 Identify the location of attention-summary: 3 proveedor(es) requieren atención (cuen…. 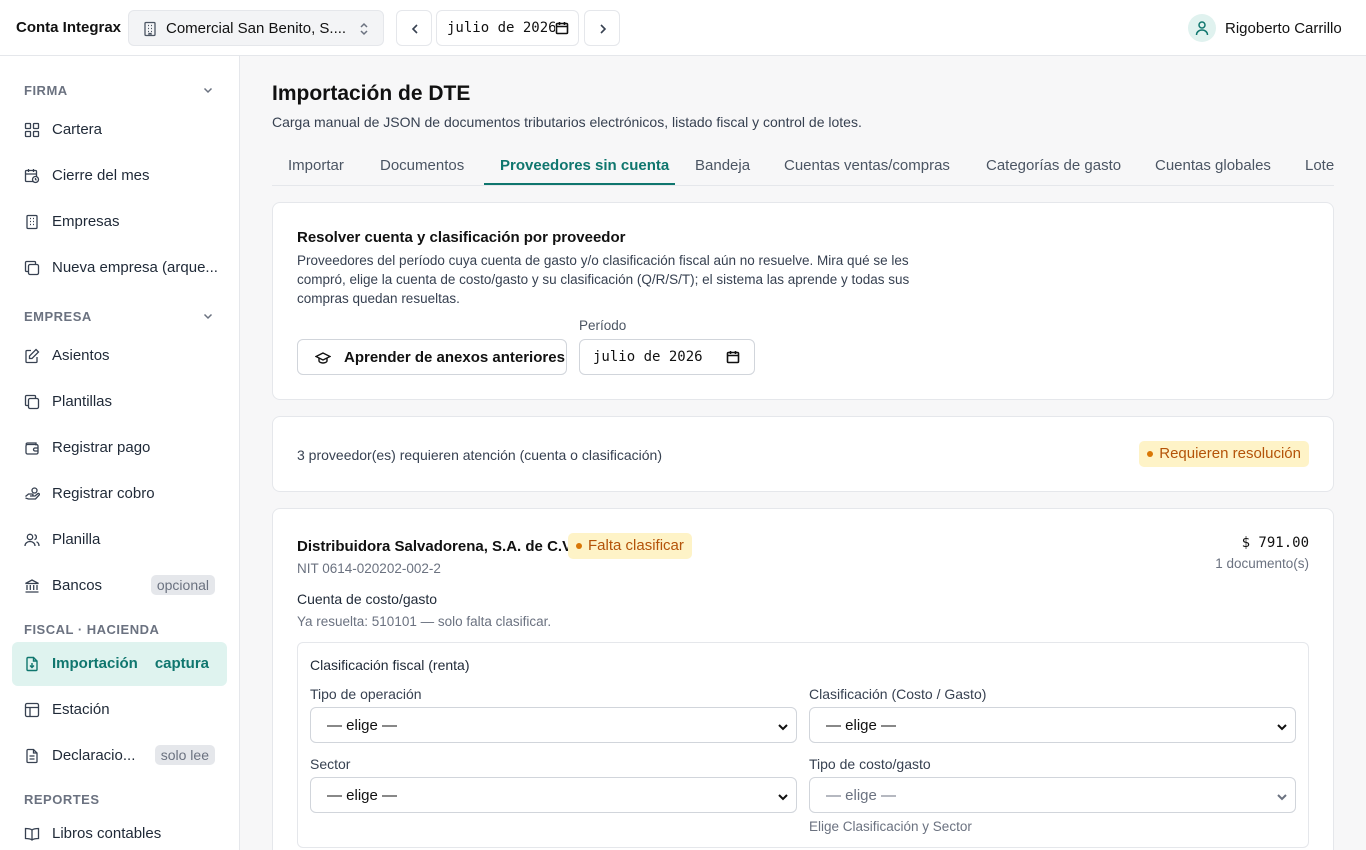
(479, 455).